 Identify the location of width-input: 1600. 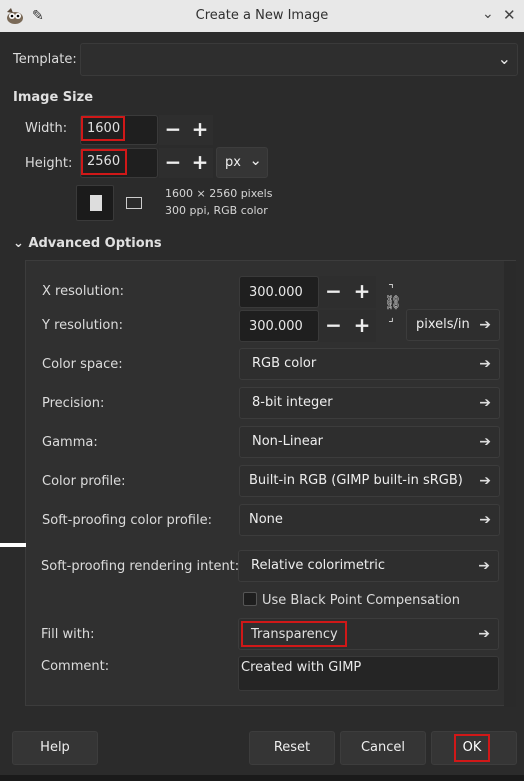
(103, 128).